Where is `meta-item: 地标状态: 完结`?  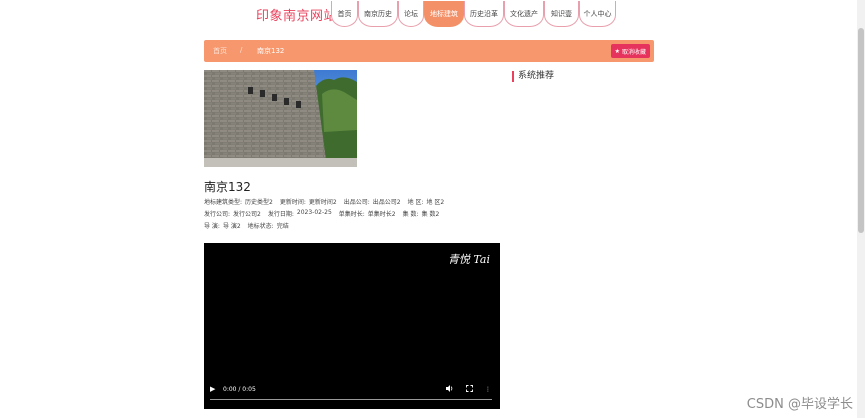
meta-item: 地标状态: 完结 is located at coordinates (268, 225).